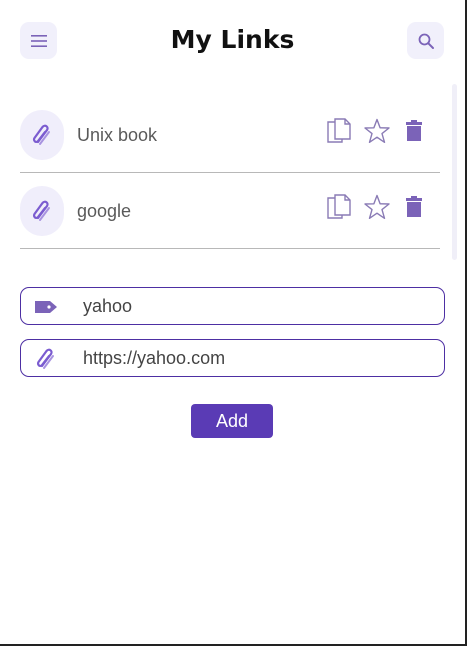  I want to click on scrollbar, so click(454, 172).